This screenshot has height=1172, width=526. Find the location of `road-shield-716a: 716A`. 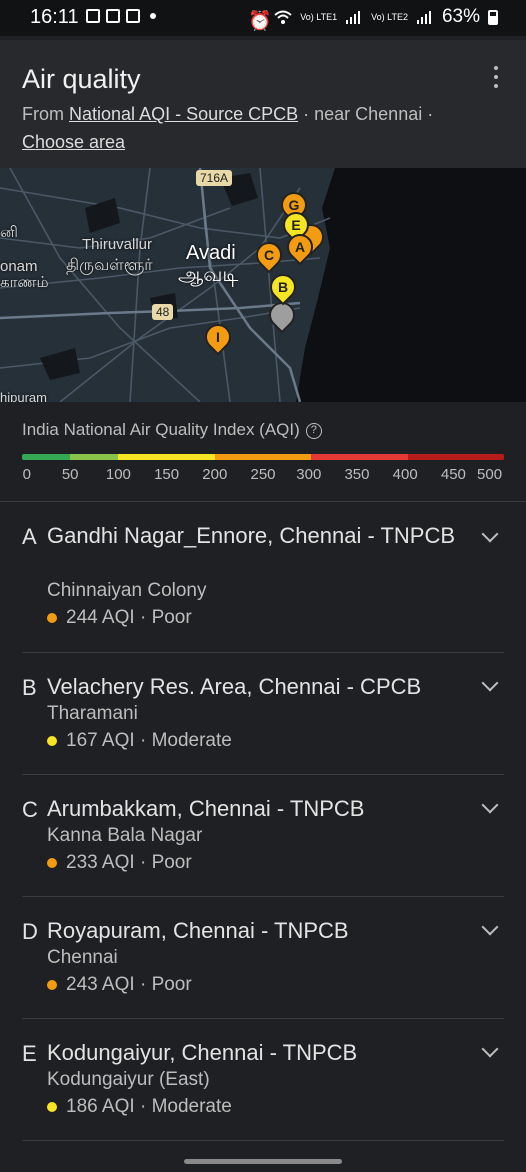

road-shield-716a: 716A is located at coordinates (214, 178).